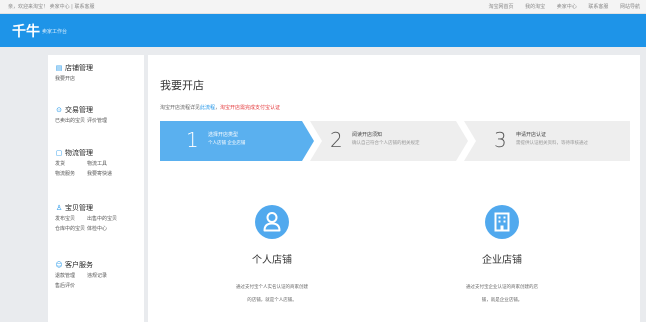 The height and width of the screenshot is (322, 646). Describe the element at coordinates (272, 260) in the screenshot. I see `card-title: 个人店铺` at that location.